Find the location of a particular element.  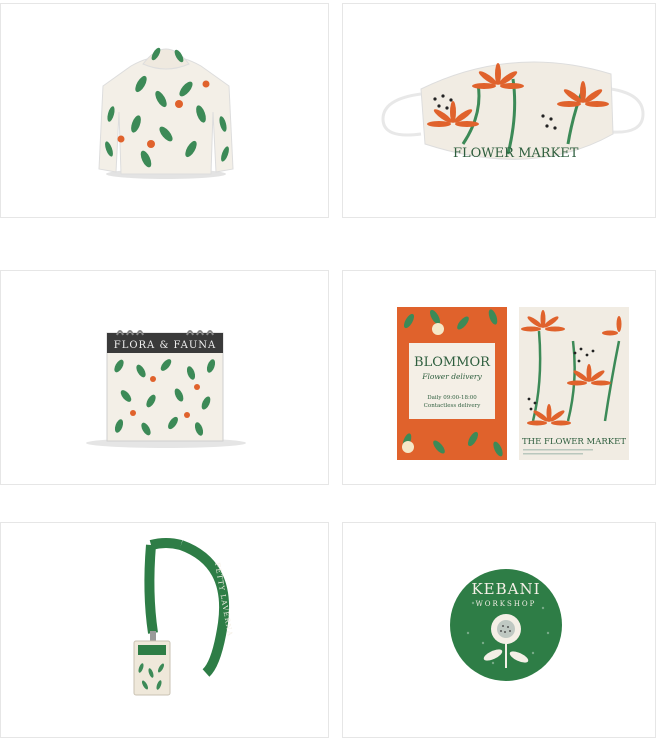

hoodie-image is located at coordinates (166, 113).